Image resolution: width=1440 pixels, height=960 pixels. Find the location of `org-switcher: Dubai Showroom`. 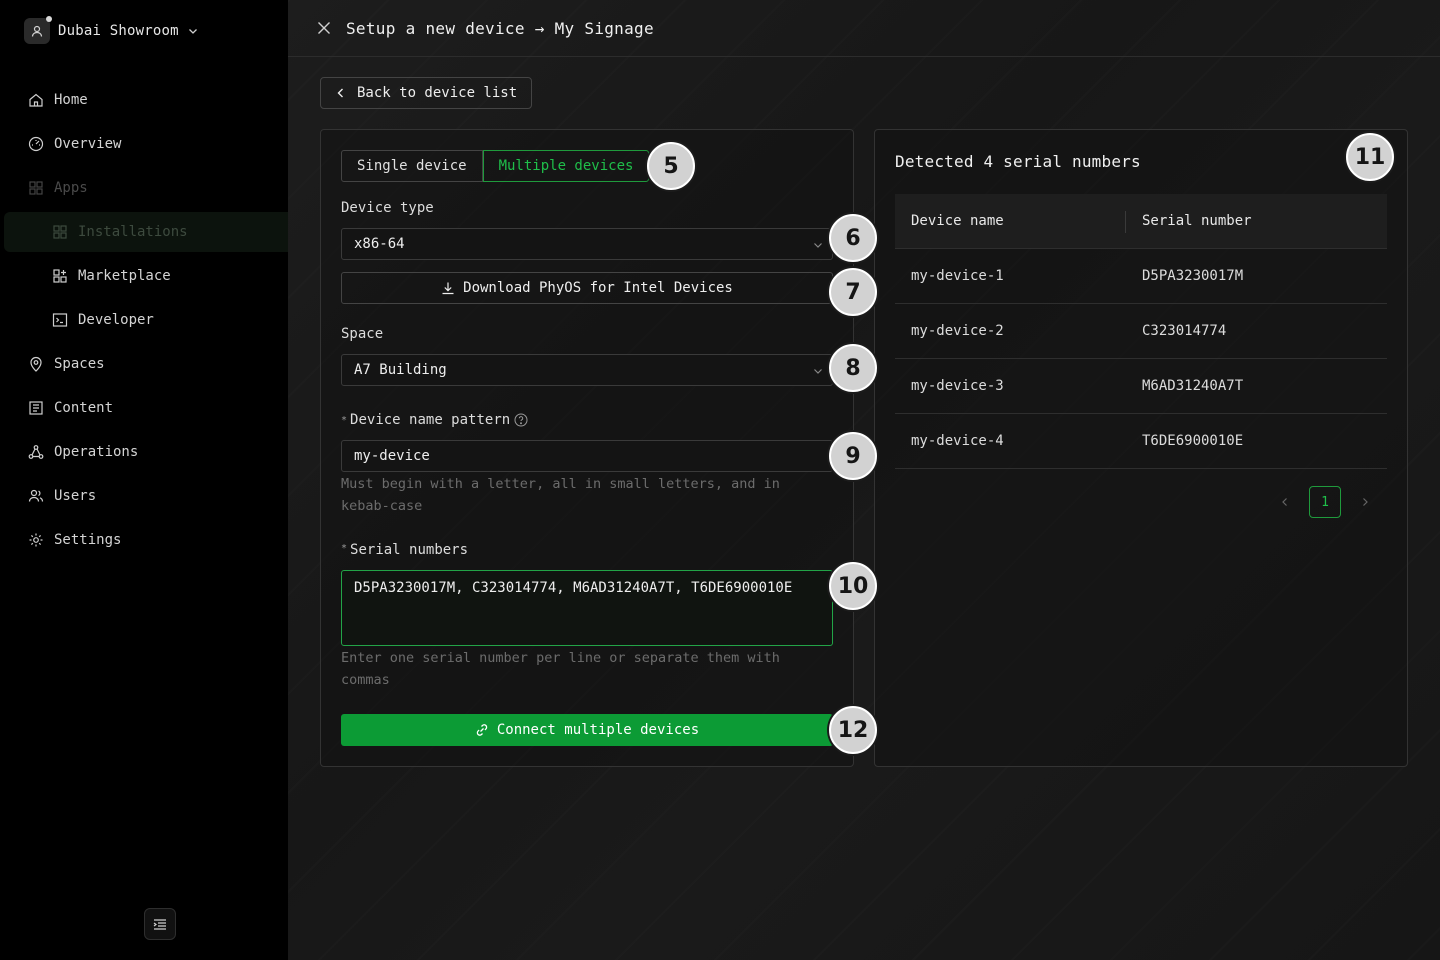

org-switcher: Dubai Showroom is located at coordinates (111, 30).